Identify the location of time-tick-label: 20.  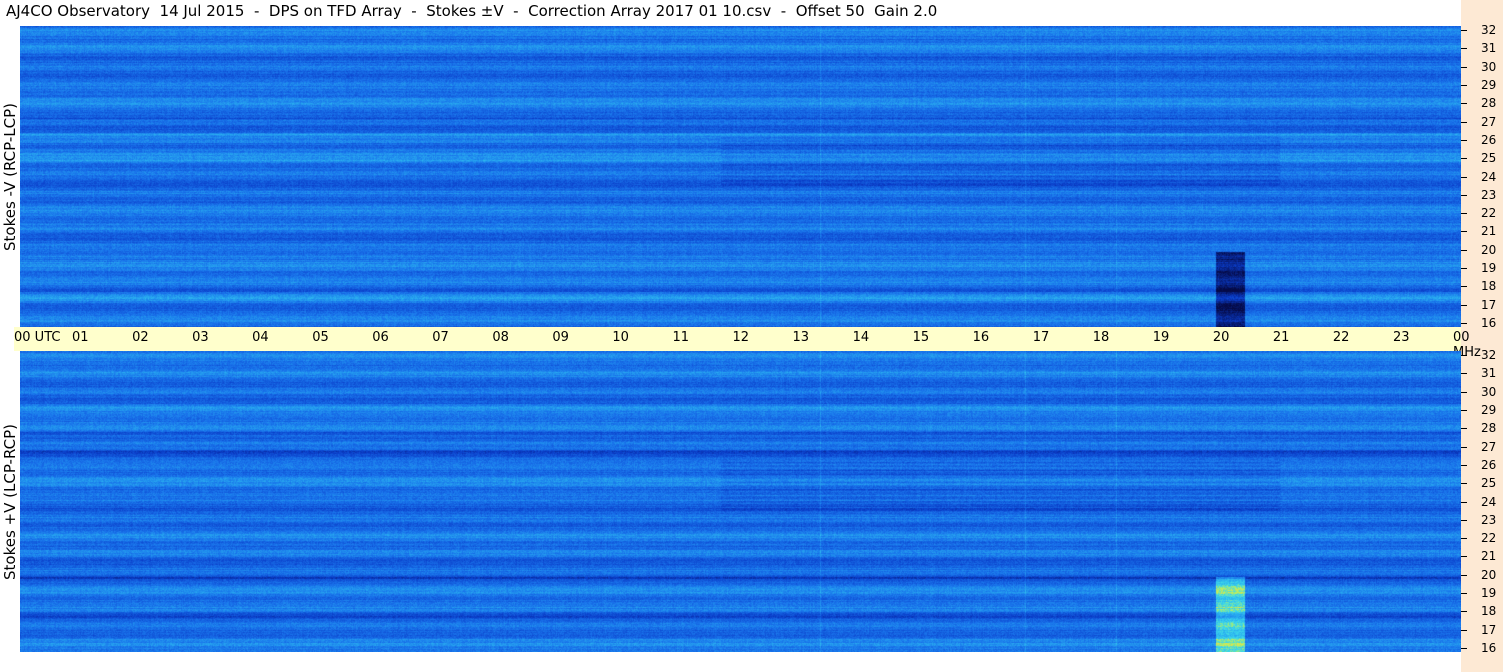
(1221, 337).